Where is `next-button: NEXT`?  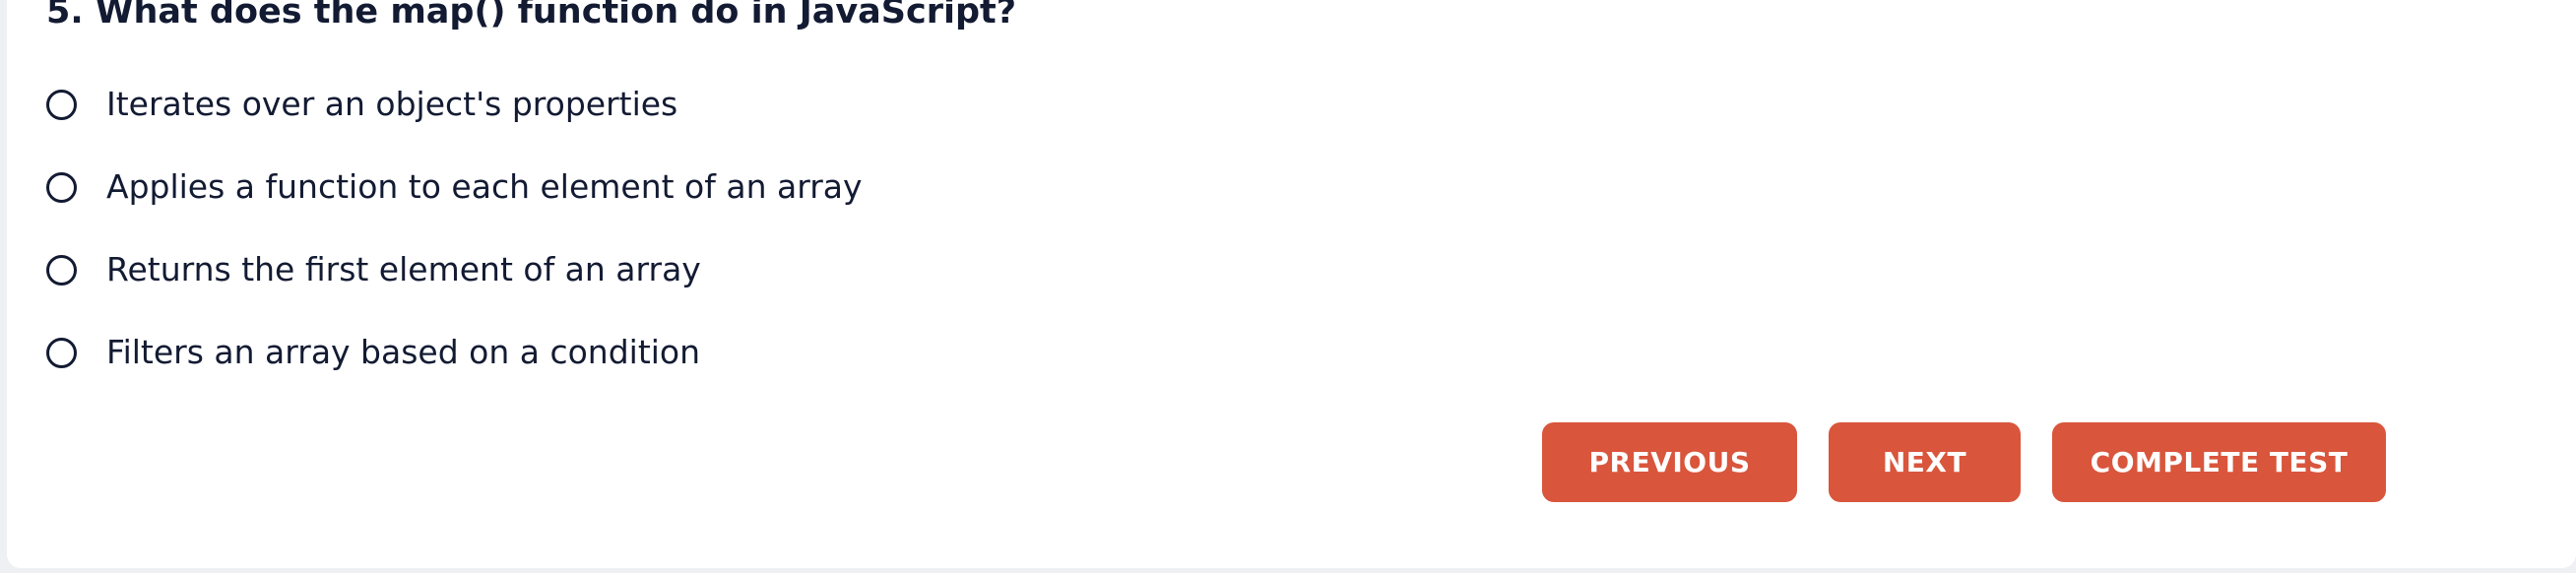
next-button: NEXT is located at coordinates (1925, 462).